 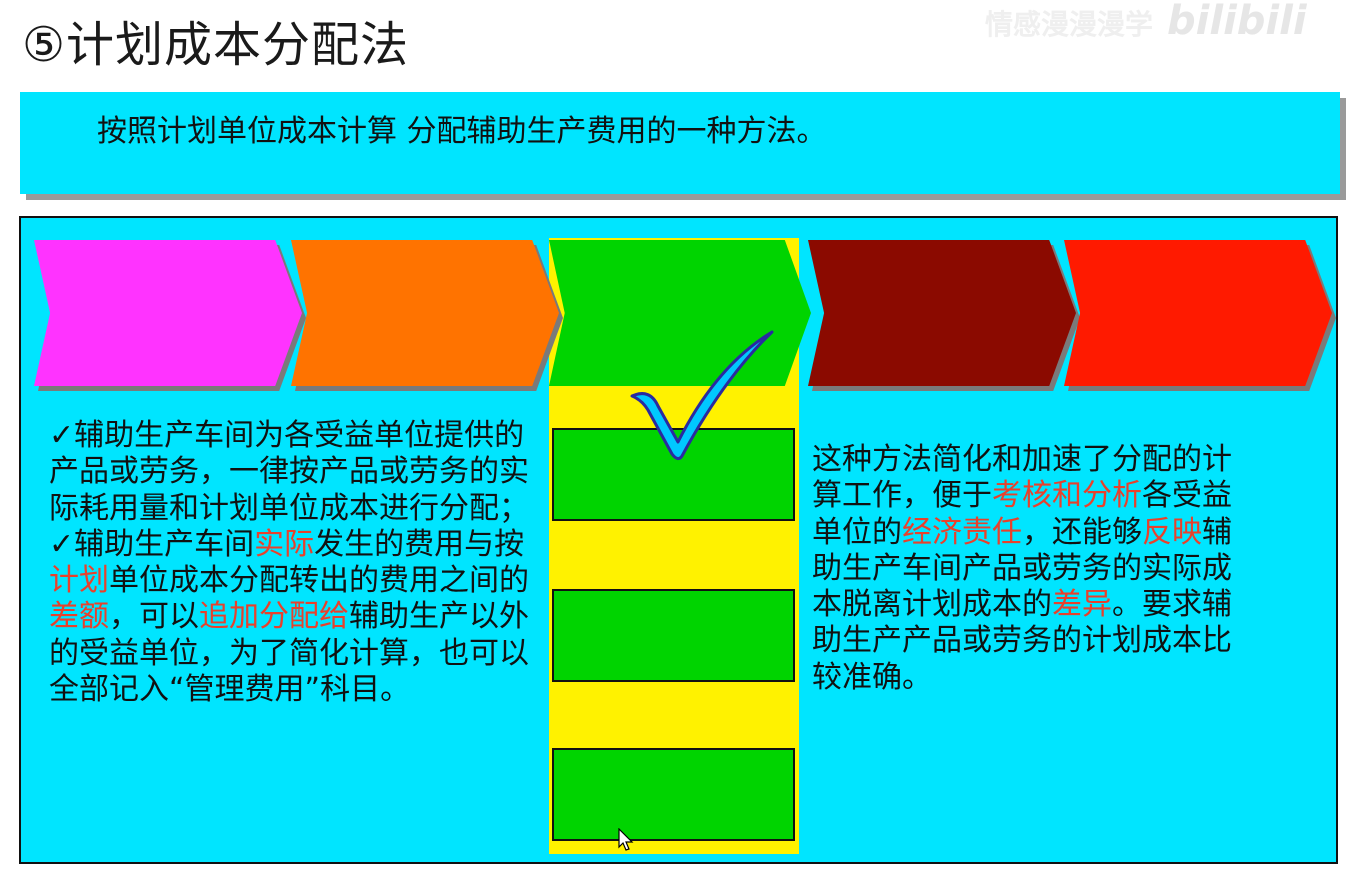 I want to click on highlighted-text: 差额, so click(x=79, y=617).